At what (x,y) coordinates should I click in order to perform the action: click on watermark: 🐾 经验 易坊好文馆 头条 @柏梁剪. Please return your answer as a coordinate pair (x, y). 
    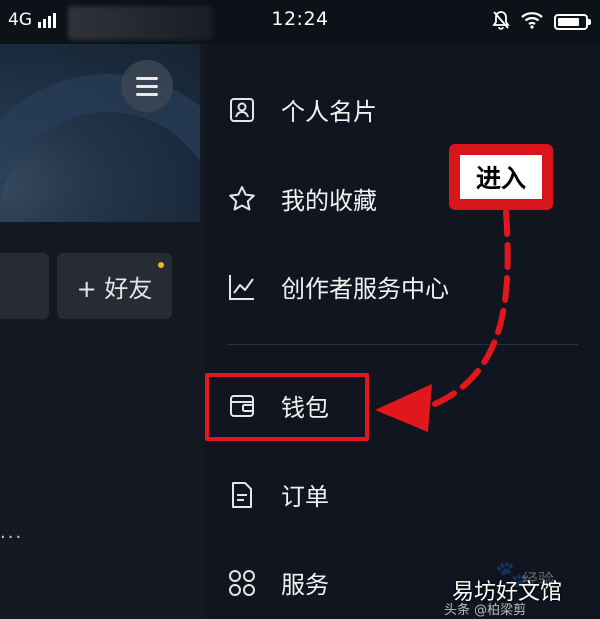
    Looking at the image, I should click on (520, 589).